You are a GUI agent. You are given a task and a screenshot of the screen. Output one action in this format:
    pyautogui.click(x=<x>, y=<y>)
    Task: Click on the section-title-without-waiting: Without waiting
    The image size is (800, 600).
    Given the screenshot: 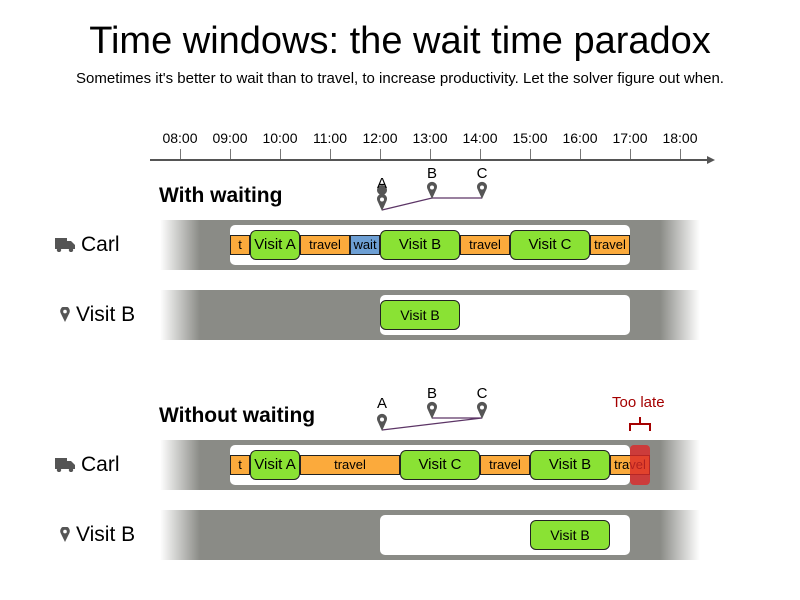 What is the action you would take?
    pyautogui.click(x=237, y=415)
    